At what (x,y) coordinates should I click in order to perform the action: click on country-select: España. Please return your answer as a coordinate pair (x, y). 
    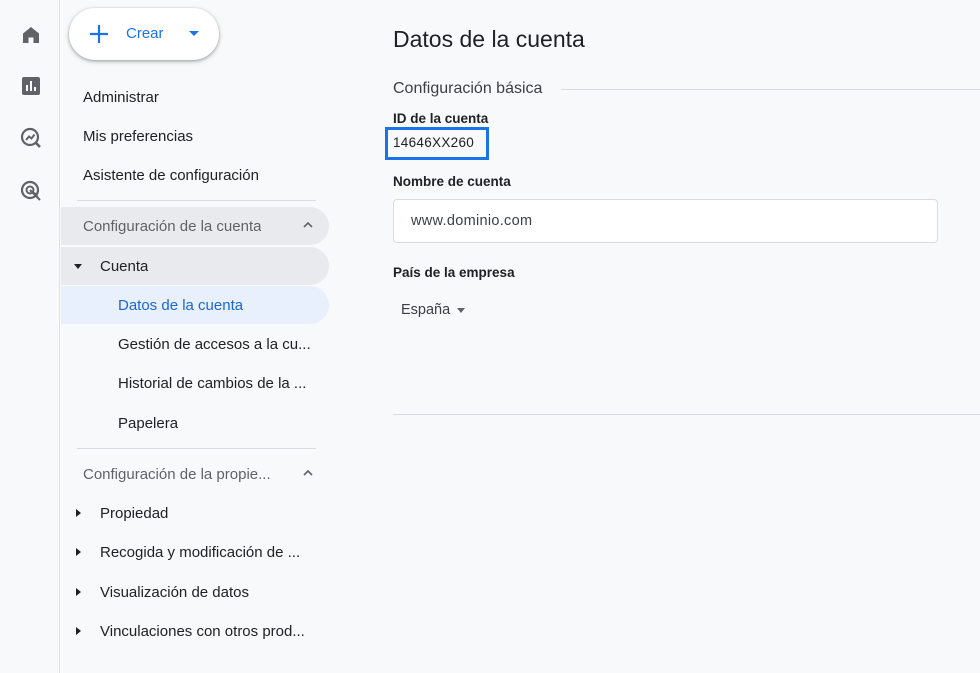
    Looking at the image, I should click on (433, 310).